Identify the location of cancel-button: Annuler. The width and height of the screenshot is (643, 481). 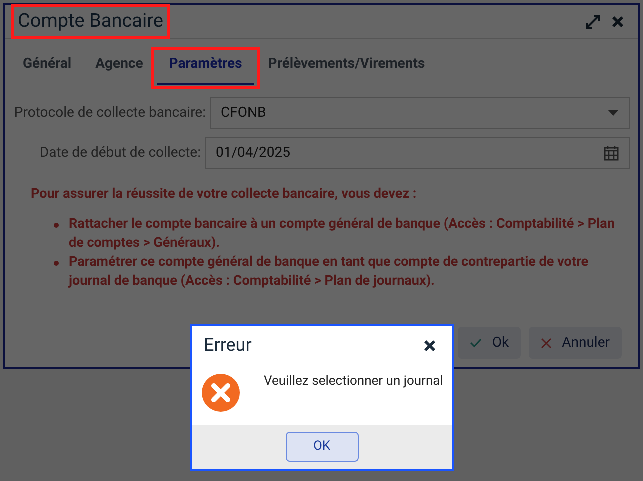
(575, 343).